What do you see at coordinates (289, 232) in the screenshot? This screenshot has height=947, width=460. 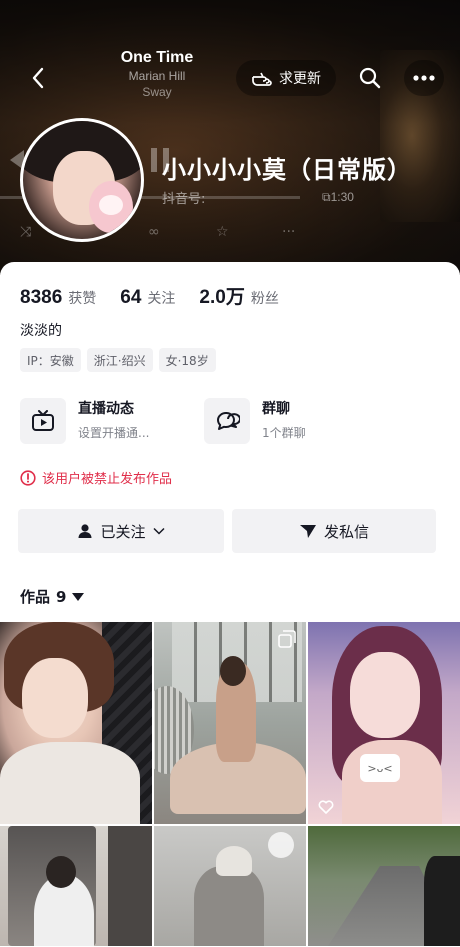 I see `ellipsis-icon: ···` at bounding box center [289, 232].